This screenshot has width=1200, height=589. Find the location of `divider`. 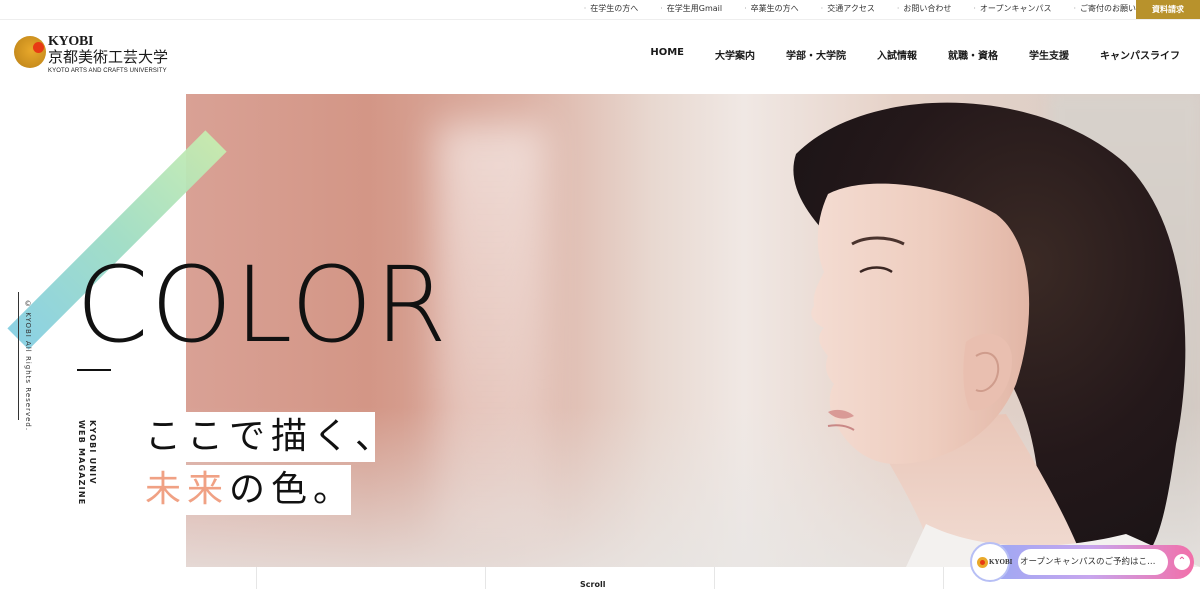

divider is located at coordinates (600, 19).